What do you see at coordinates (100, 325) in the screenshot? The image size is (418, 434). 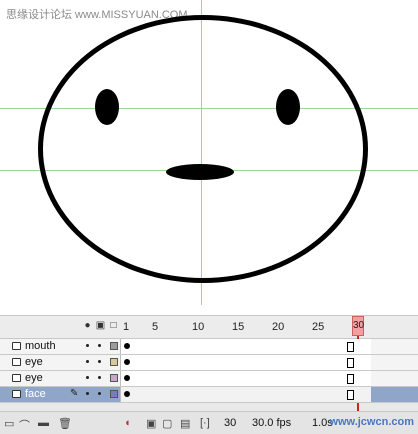 I see `lock-icon: ▣` at bounding box center [100, 325].